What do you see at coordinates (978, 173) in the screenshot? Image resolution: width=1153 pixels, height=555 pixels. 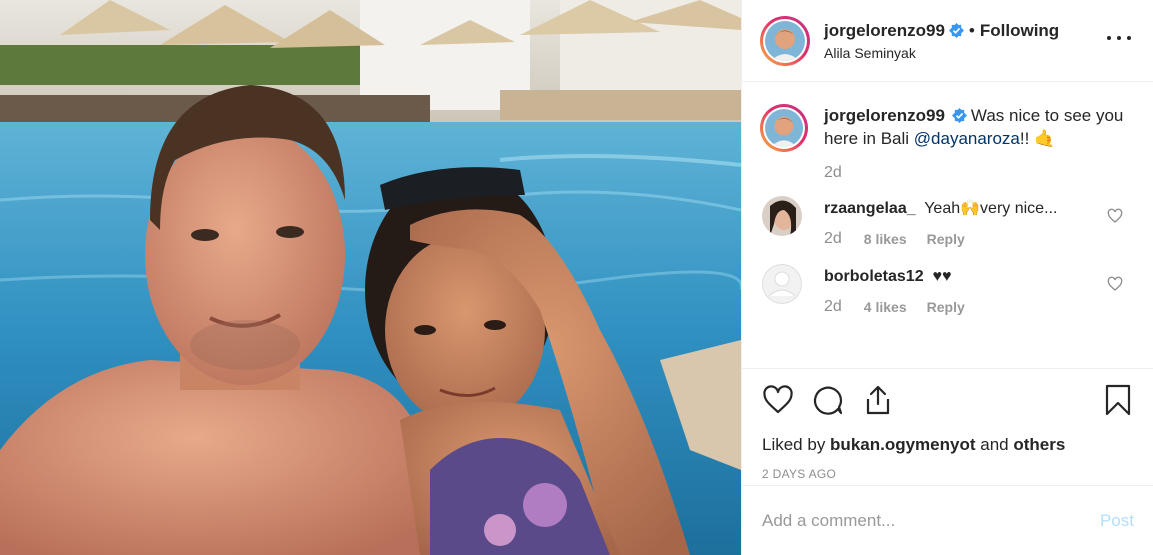 I see `caption-meta: 2d` at bounding box center [978, 173].